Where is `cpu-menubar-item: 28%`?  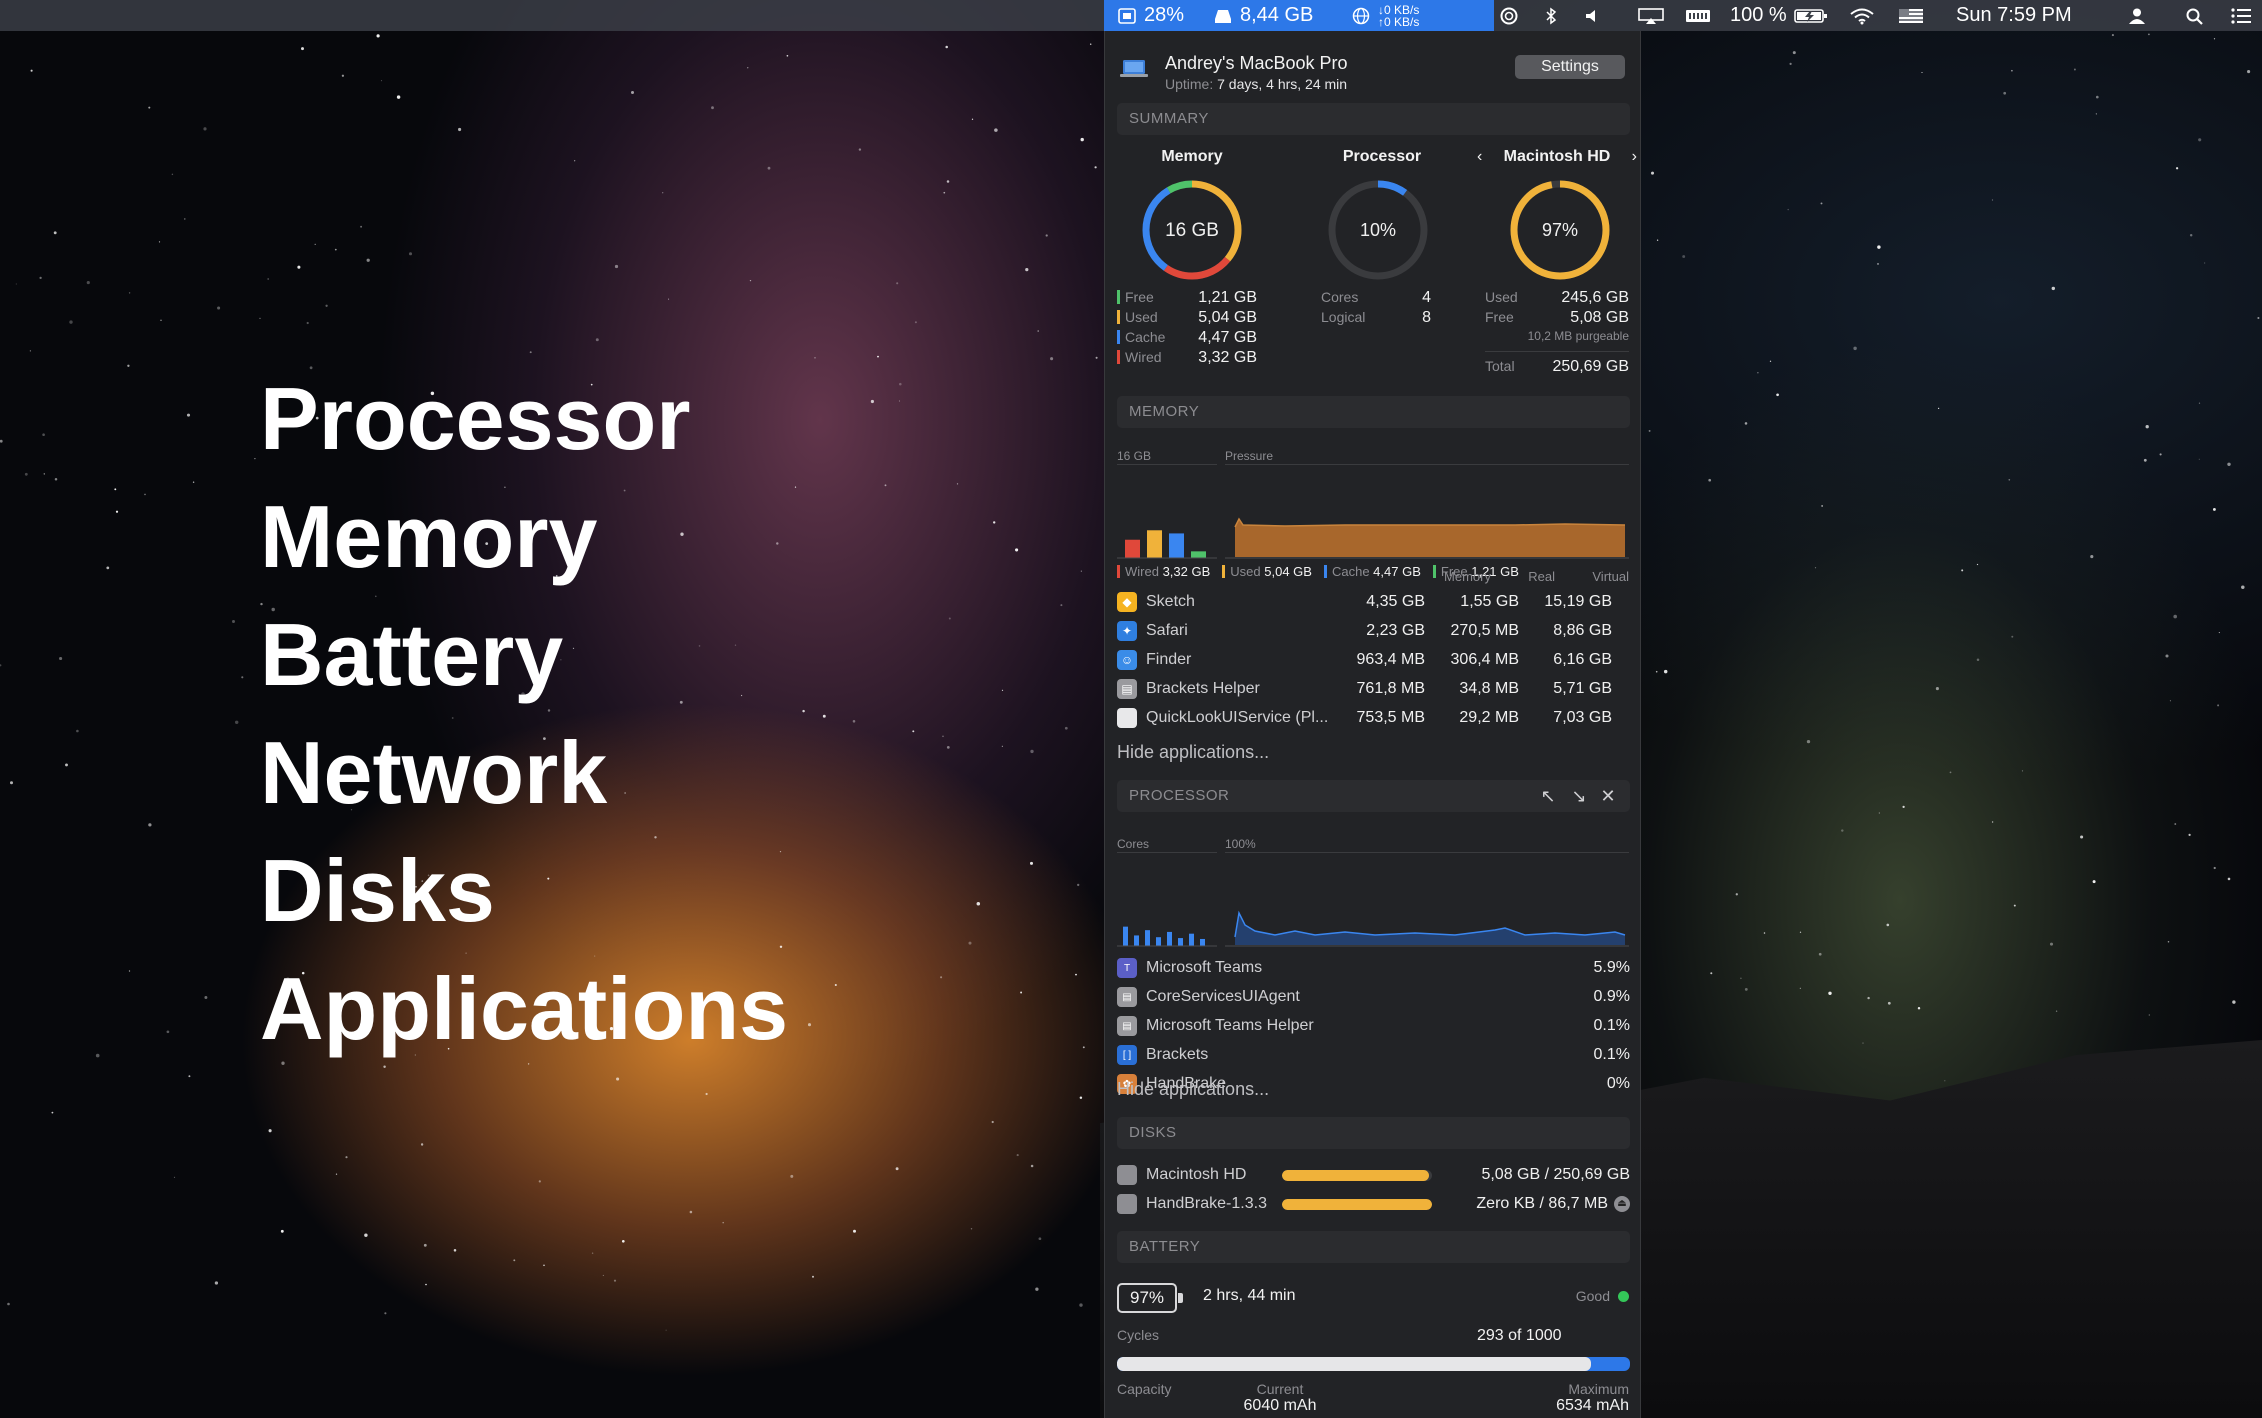
cpu-menubar-item: 28% is located at coordinates (1150, 15).